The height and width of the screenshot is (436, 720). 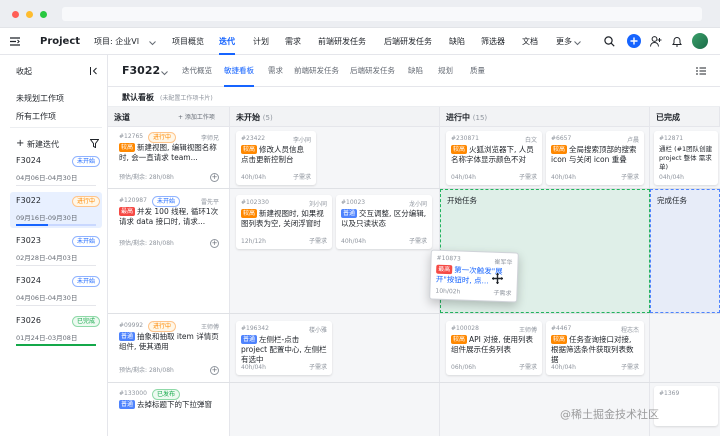 I want to click on browser-chrome, so click(x=360, y=14).